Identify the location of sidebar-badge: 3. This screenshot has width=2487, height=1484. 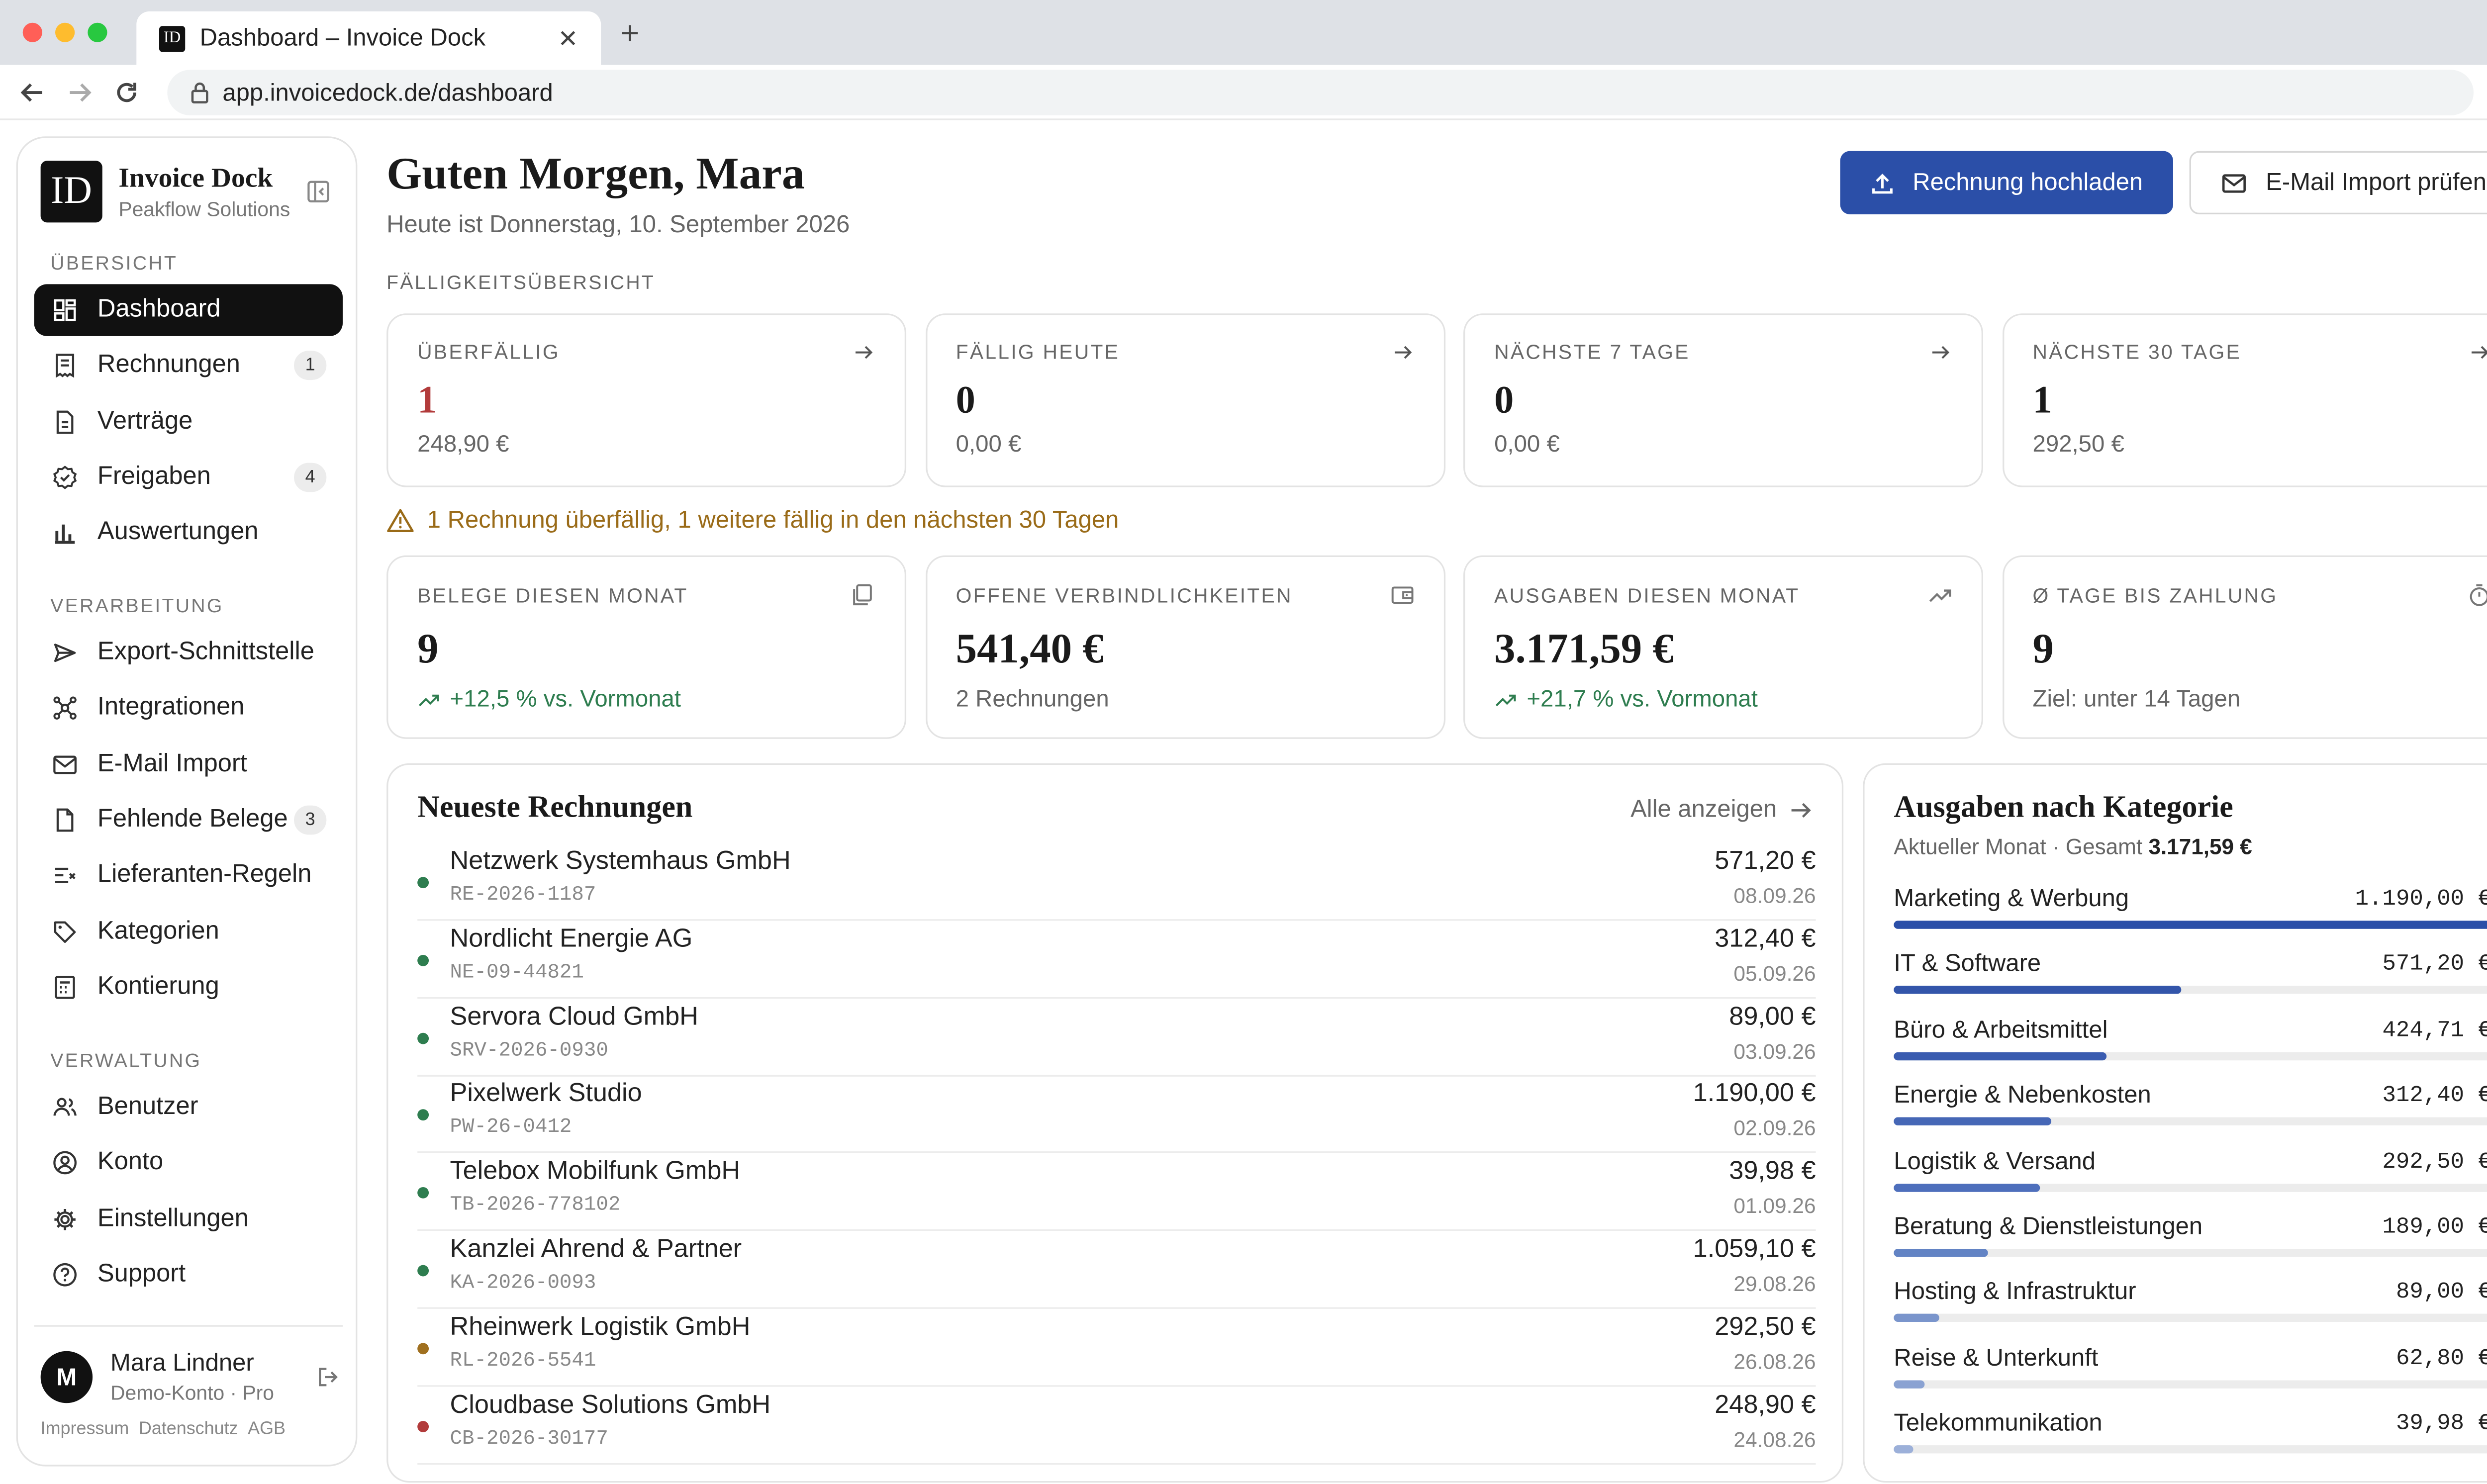
(311, 820).